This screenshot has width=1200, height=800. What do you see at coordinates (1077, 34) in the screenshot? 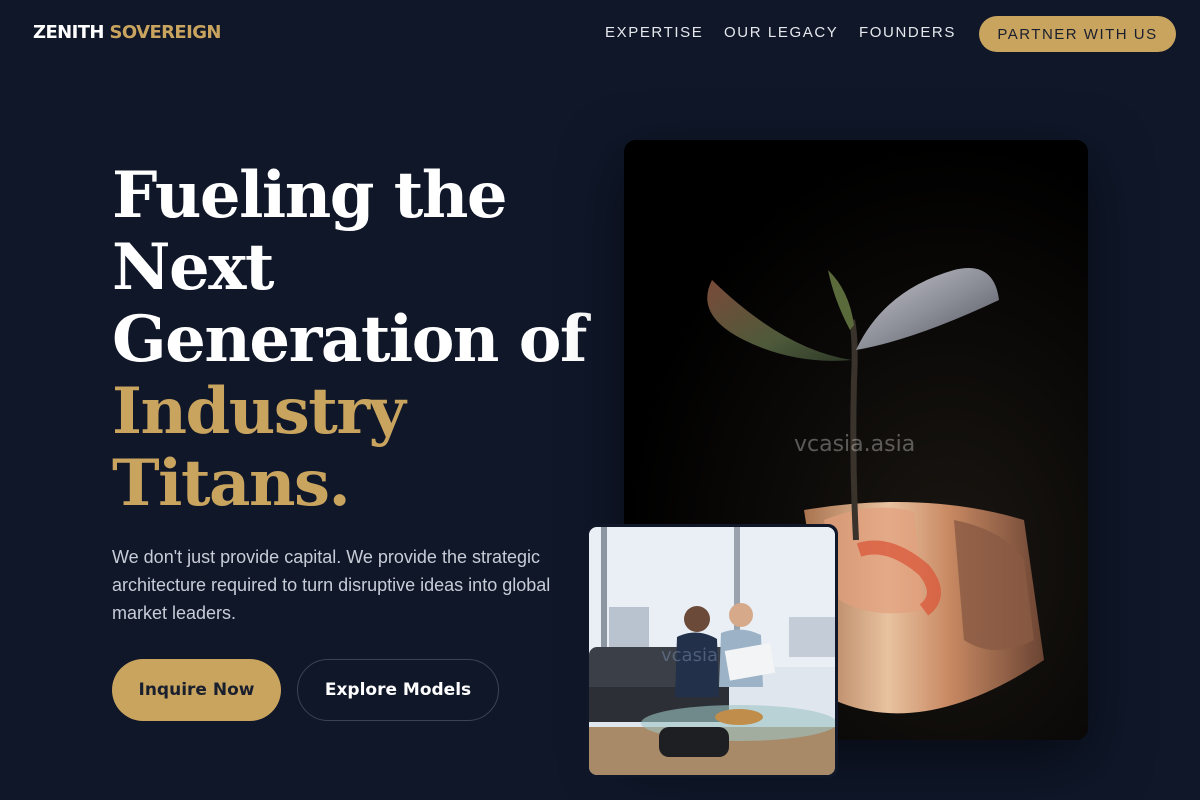
I see `partner-with-us-button: PARTNER WITH US` at bounding box center [1077, 34].